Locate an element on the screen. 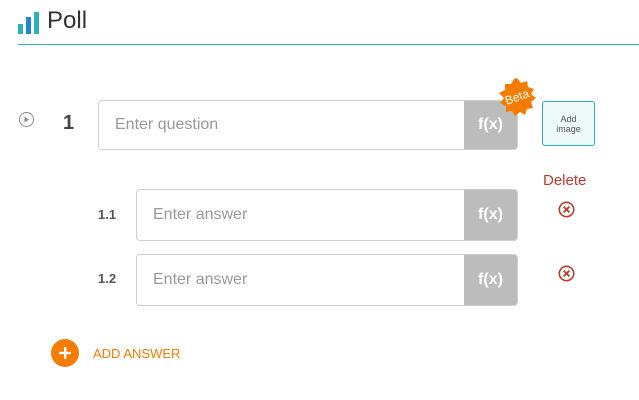 This screenshot has width=639, height=400. add-image-label-line1: Add is located at coordinates (568, 118).